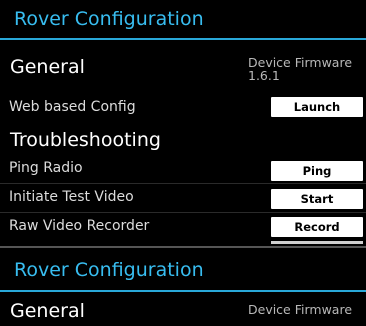  Describe the element at coordinates (304, 69) in the screenshot. I see `firmware-info: Device Firmware 1.6.1` at that location.